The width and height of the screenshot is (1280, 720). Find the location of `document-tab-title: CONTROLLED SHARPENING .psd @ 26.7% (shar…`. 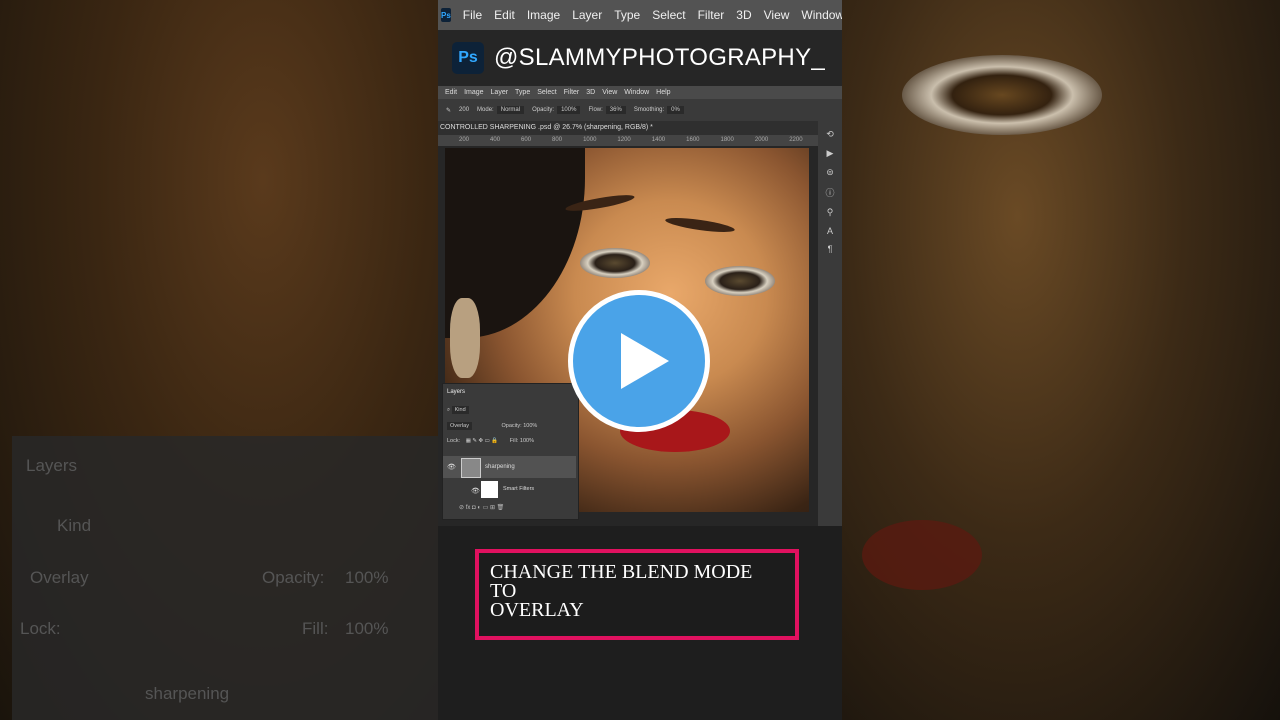

document-tab-title: CONTROLLED SHARPENING .psd @ 26.7% (shar… is located at coordinates (546, 127).